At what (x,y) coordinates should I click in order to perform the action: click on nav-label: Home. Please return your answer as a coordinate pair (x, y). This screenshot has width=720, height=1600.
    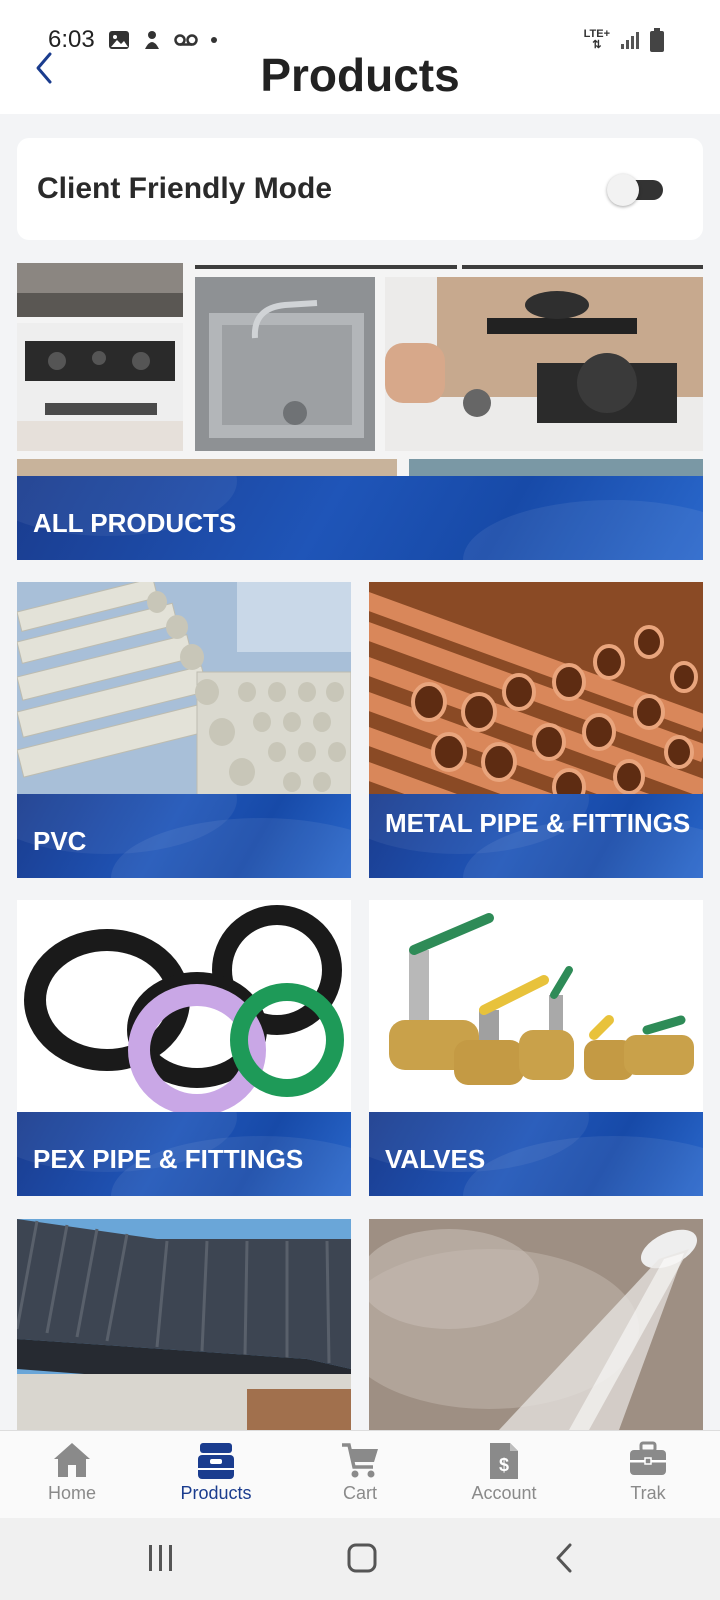
    Looking at the image, I should click on (71, 1493).